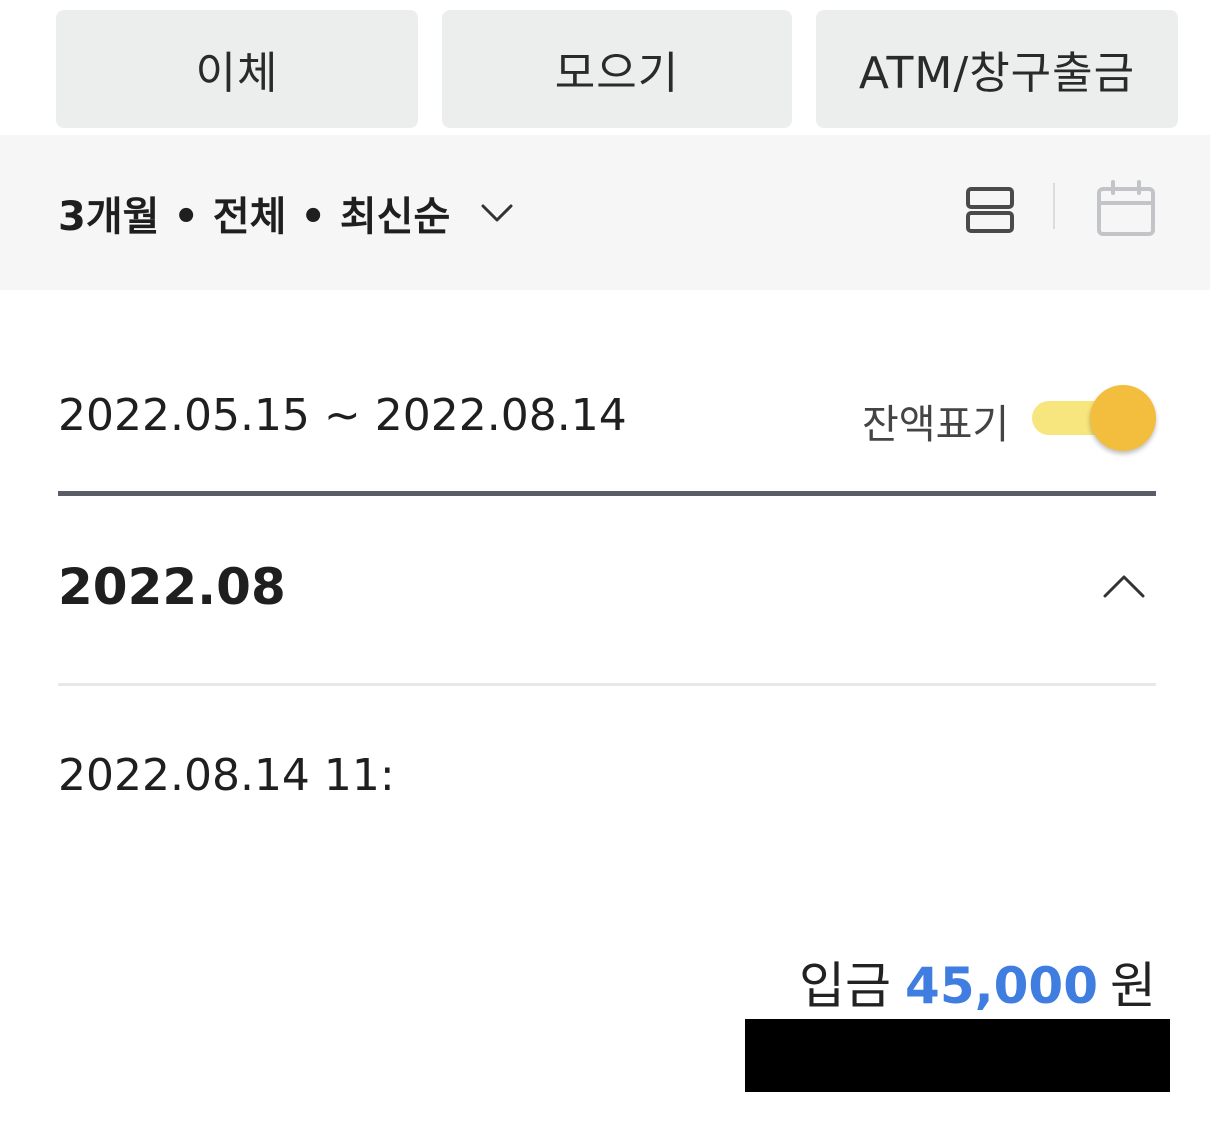  I want to click on chevron-down-icon, so click(497, 213).